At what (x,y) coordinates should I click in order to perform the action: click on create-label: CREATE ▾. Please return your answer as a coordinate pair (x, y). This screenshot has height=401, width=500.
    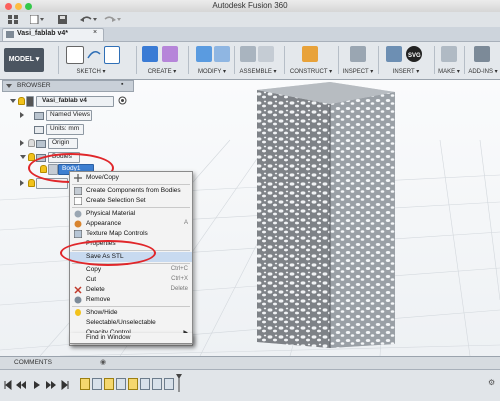
    Looking at the image, I should click on (162, 72).